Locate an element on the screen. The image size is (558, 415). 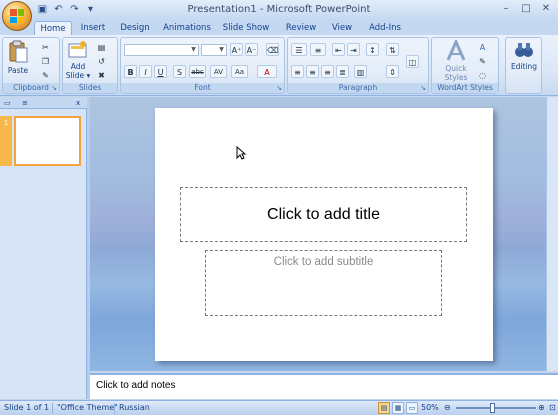
slide-sorter-icon: ▦ is located at coordinates (398, 408).